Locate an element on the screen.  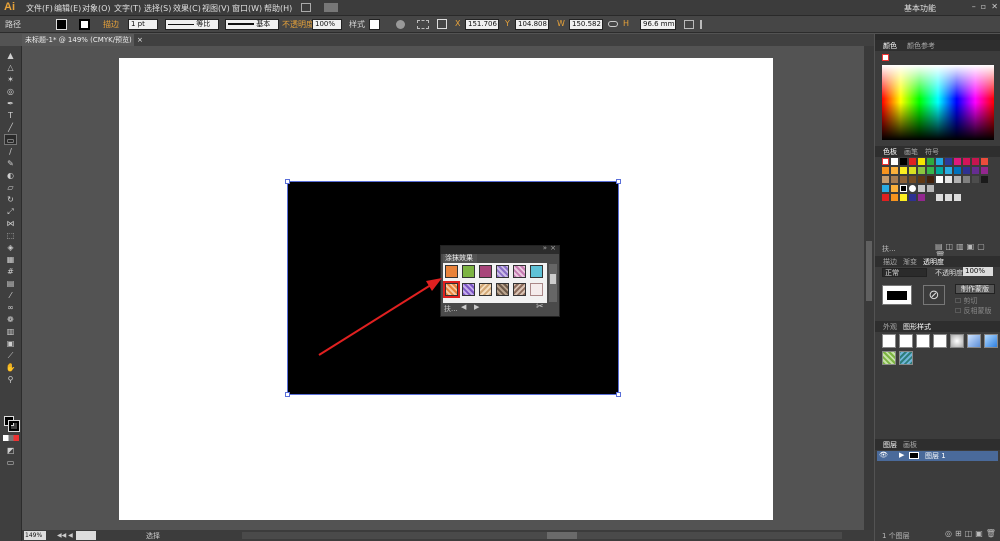
selection-tool-icon: ▲ is located at coordinates (10, 55).